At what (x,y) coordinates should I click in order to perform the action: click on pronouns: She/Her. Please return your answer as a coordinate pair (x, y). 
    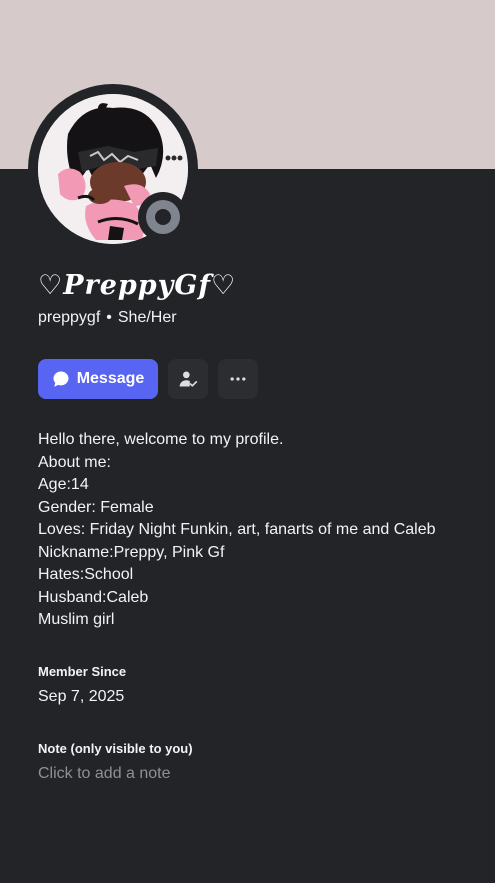
    Looking at the image, I should click on (147, 317).